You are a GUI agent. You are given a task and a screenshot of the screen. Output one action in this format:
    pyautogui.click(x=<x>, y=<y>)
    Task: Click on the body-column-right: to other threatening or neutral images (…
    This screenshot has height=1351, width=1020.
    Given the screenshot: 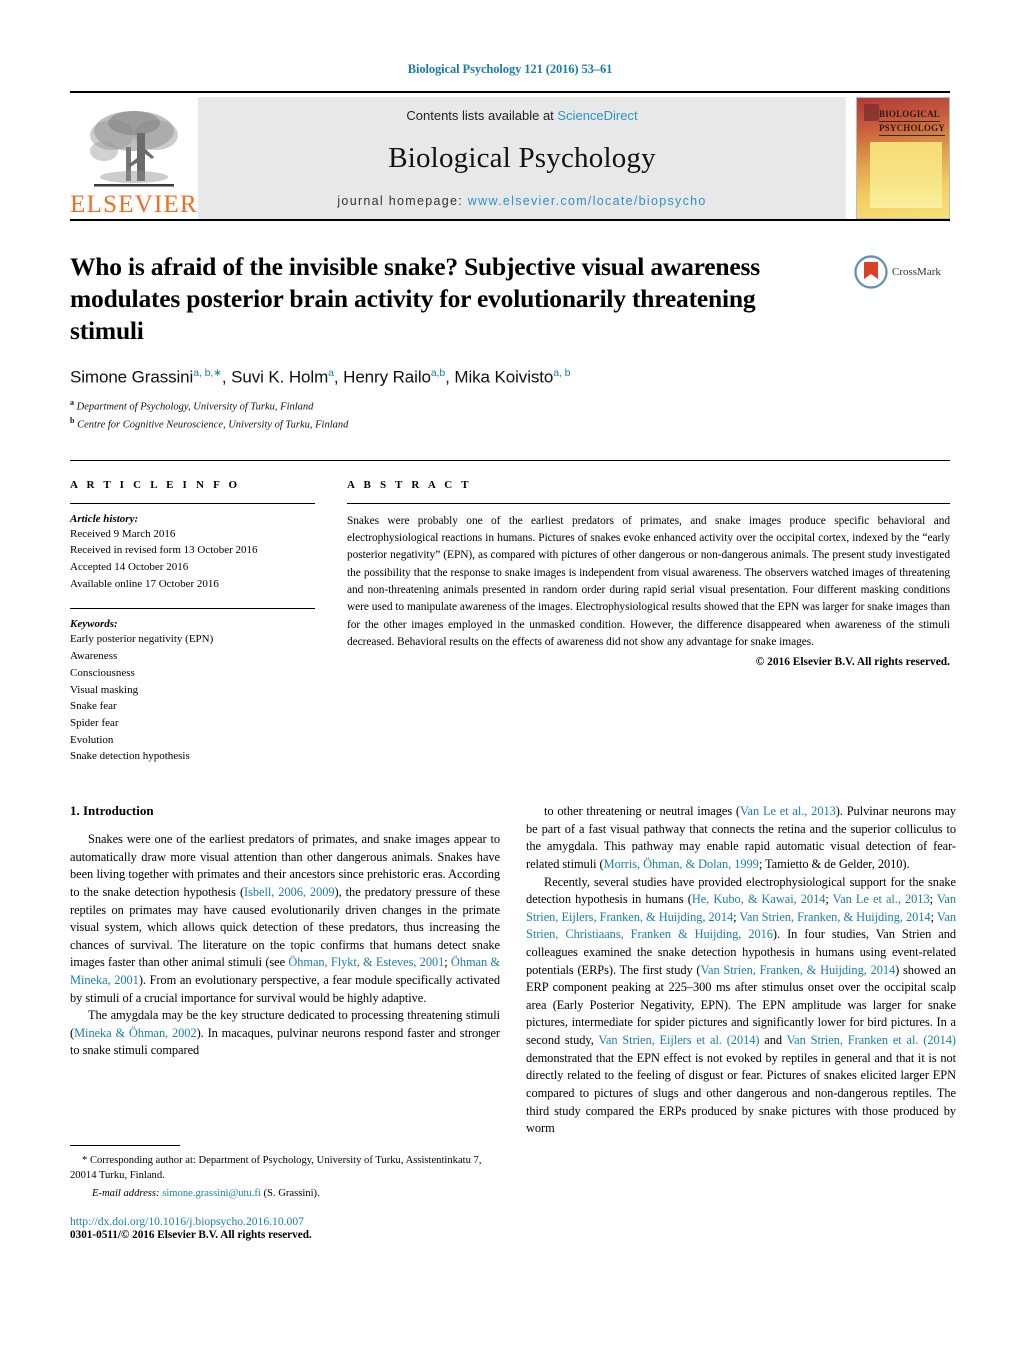 What is the action you would take?
    pyautogui.click(x=741, y=970)
    